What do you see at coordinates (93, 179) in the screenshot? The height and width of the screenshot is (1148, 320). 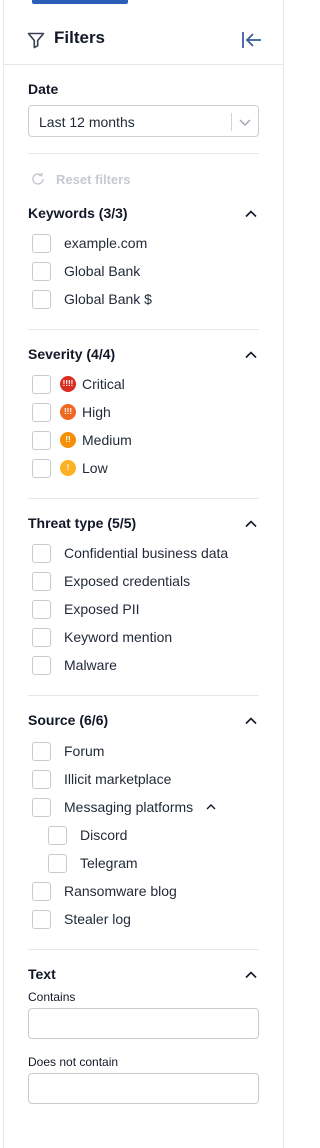 I see `reset-filters-label: Reset filters` at bounding box center [93, 179].